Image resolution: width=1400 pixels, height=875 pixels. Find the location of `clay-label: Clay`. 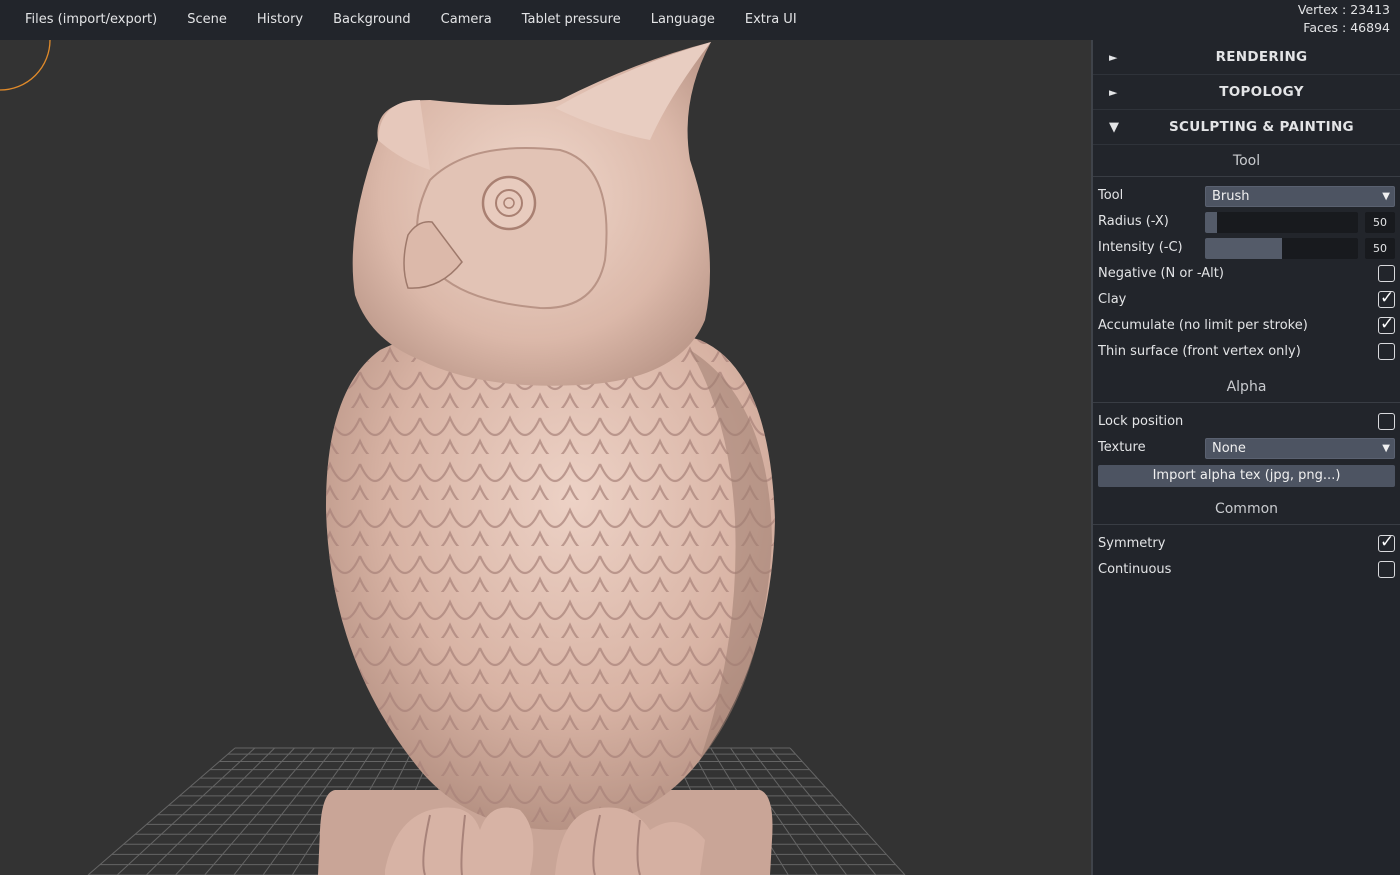

clay-label: Clay is located at coordinates (1112, 299).